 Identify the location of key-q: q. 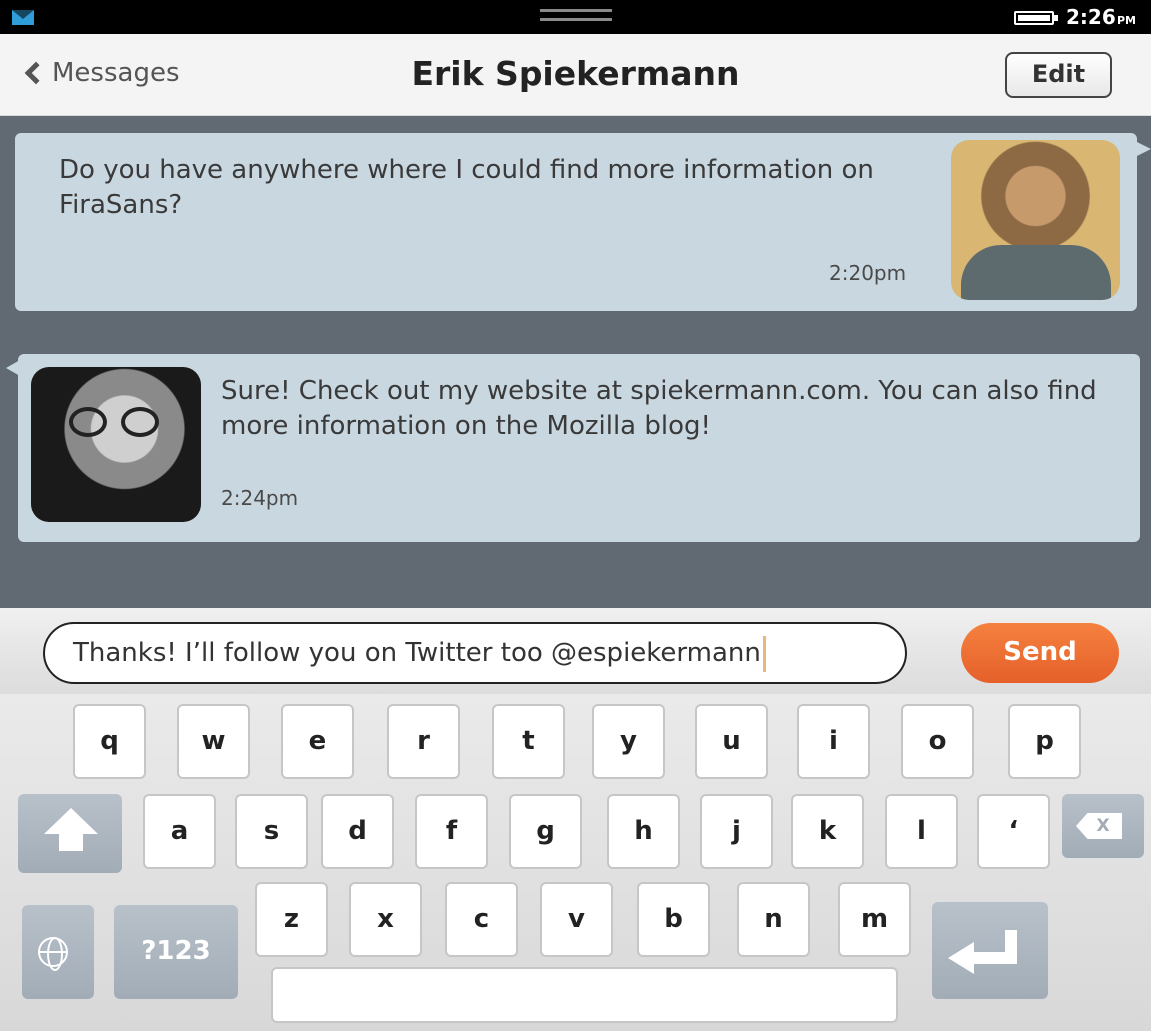
(109, 741).